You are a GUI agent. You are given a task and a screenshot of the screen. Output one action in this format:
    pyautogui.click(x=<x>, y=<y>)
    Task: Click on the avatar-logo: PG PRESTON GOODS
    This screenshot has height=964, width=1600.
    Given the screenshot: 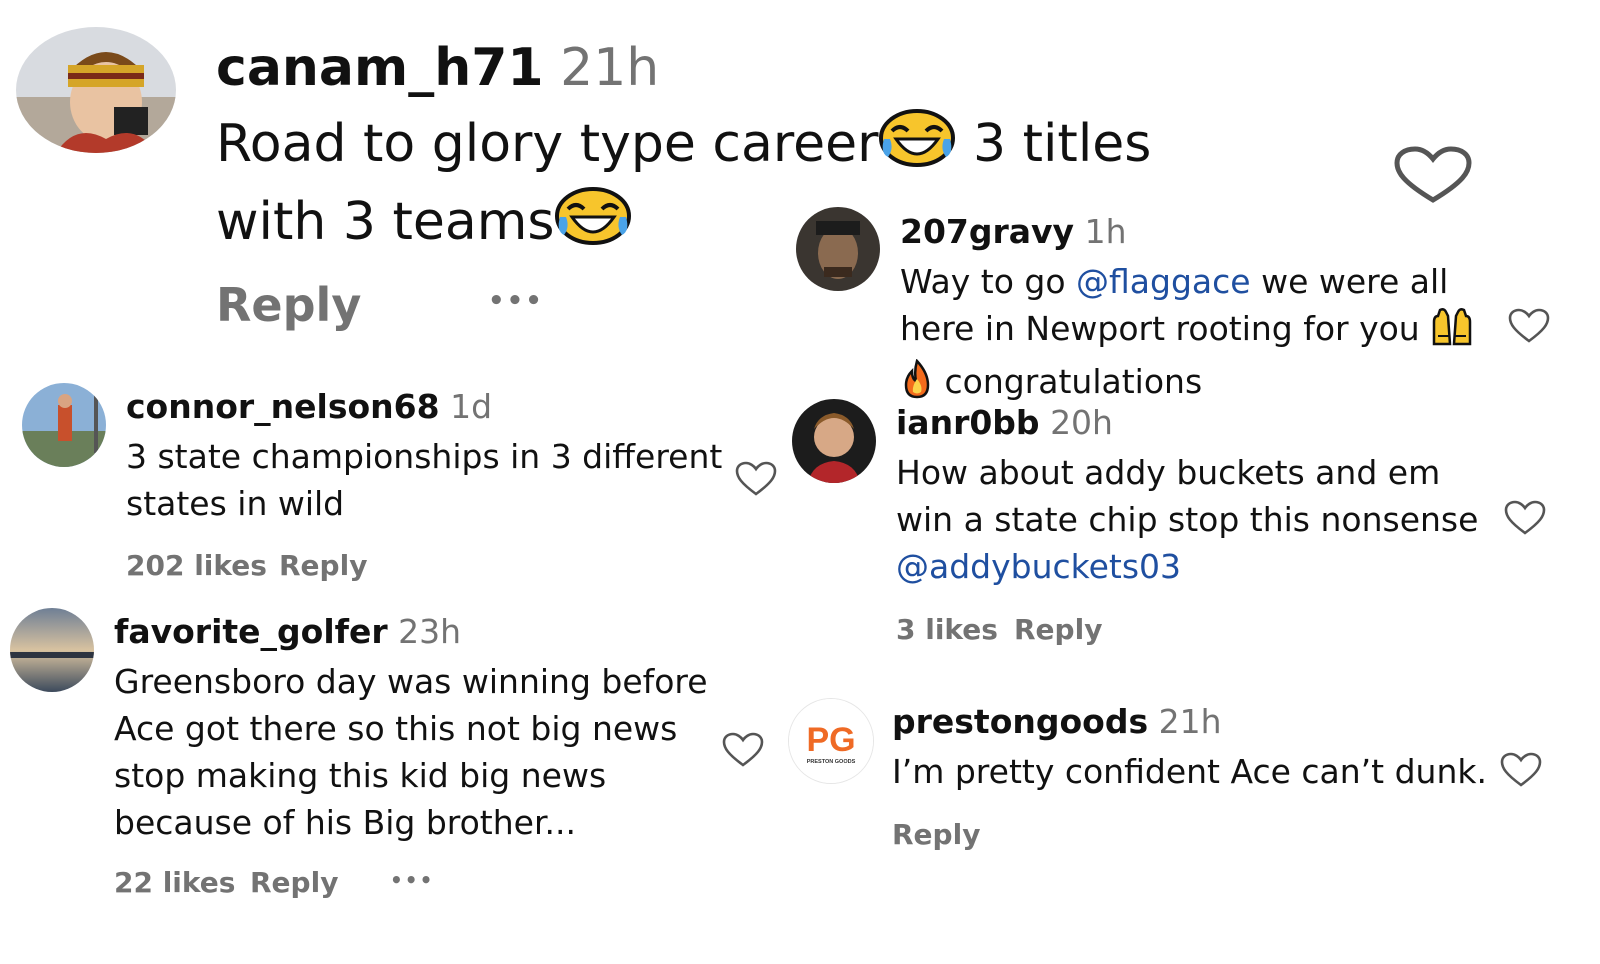 What is the action you would take?
    pyautogui.click(x=831, y=741)
    